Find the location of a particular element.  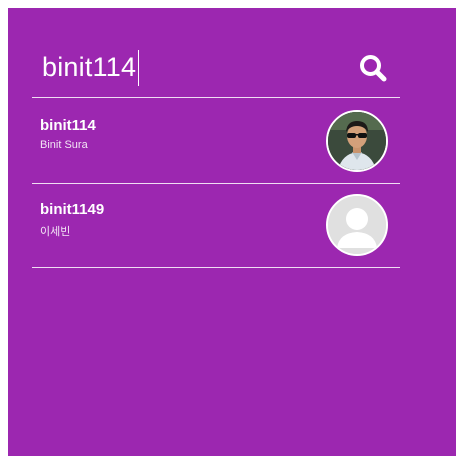

search-input is located at coordinates (187, 67).